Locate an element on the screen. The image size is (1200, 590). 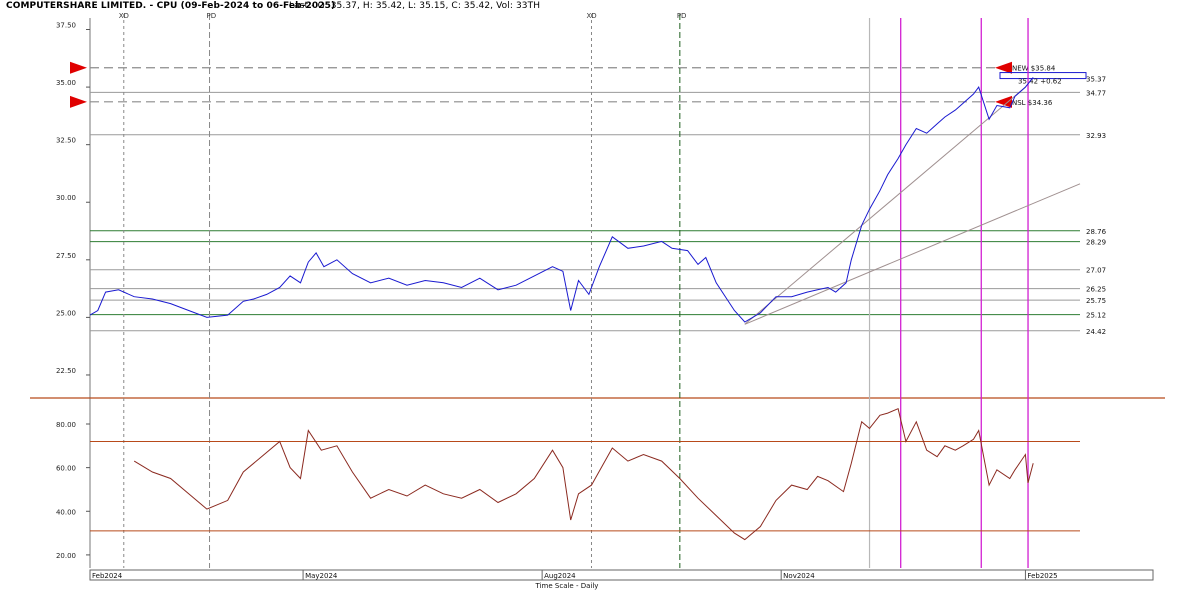
price-tick-label: 27.50 is located at coordinates (66, 256).